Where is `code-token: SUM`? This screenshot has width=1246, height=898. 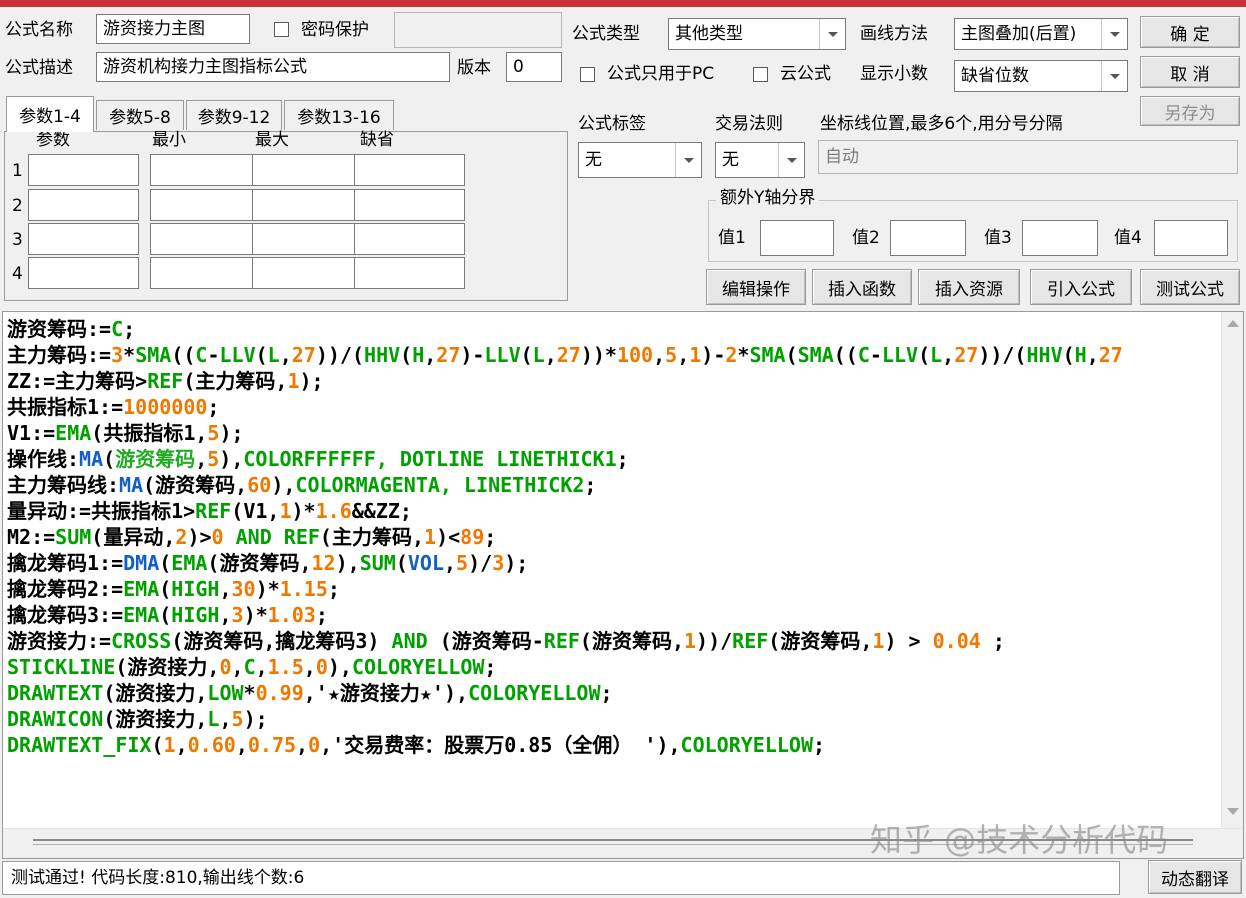
code-token: SUM is located at coordinates (377, 563).